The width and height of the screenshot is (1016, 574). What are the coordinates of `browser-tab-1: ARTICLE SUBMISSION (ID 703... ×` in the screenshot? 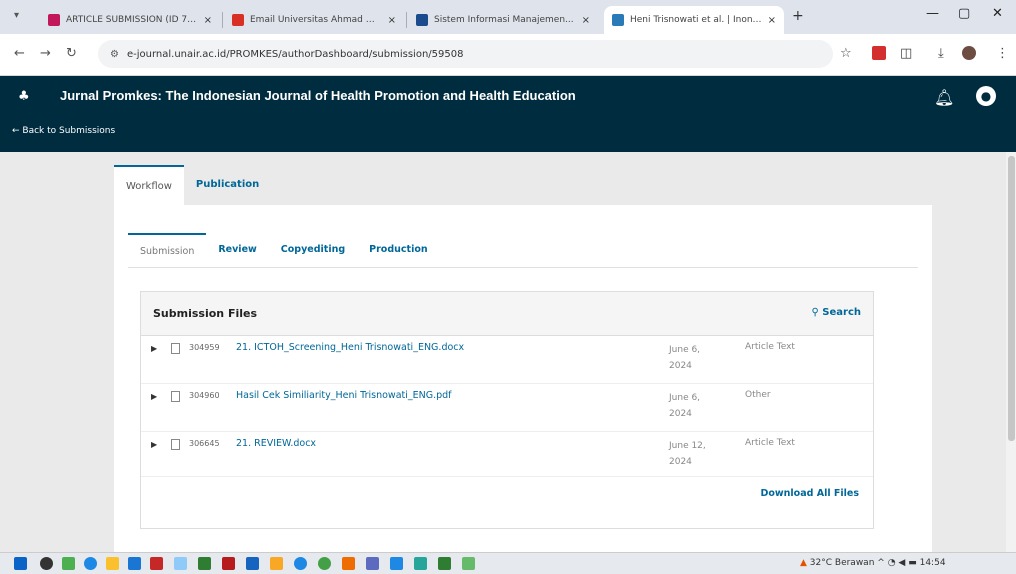 It's located at (130, 20).